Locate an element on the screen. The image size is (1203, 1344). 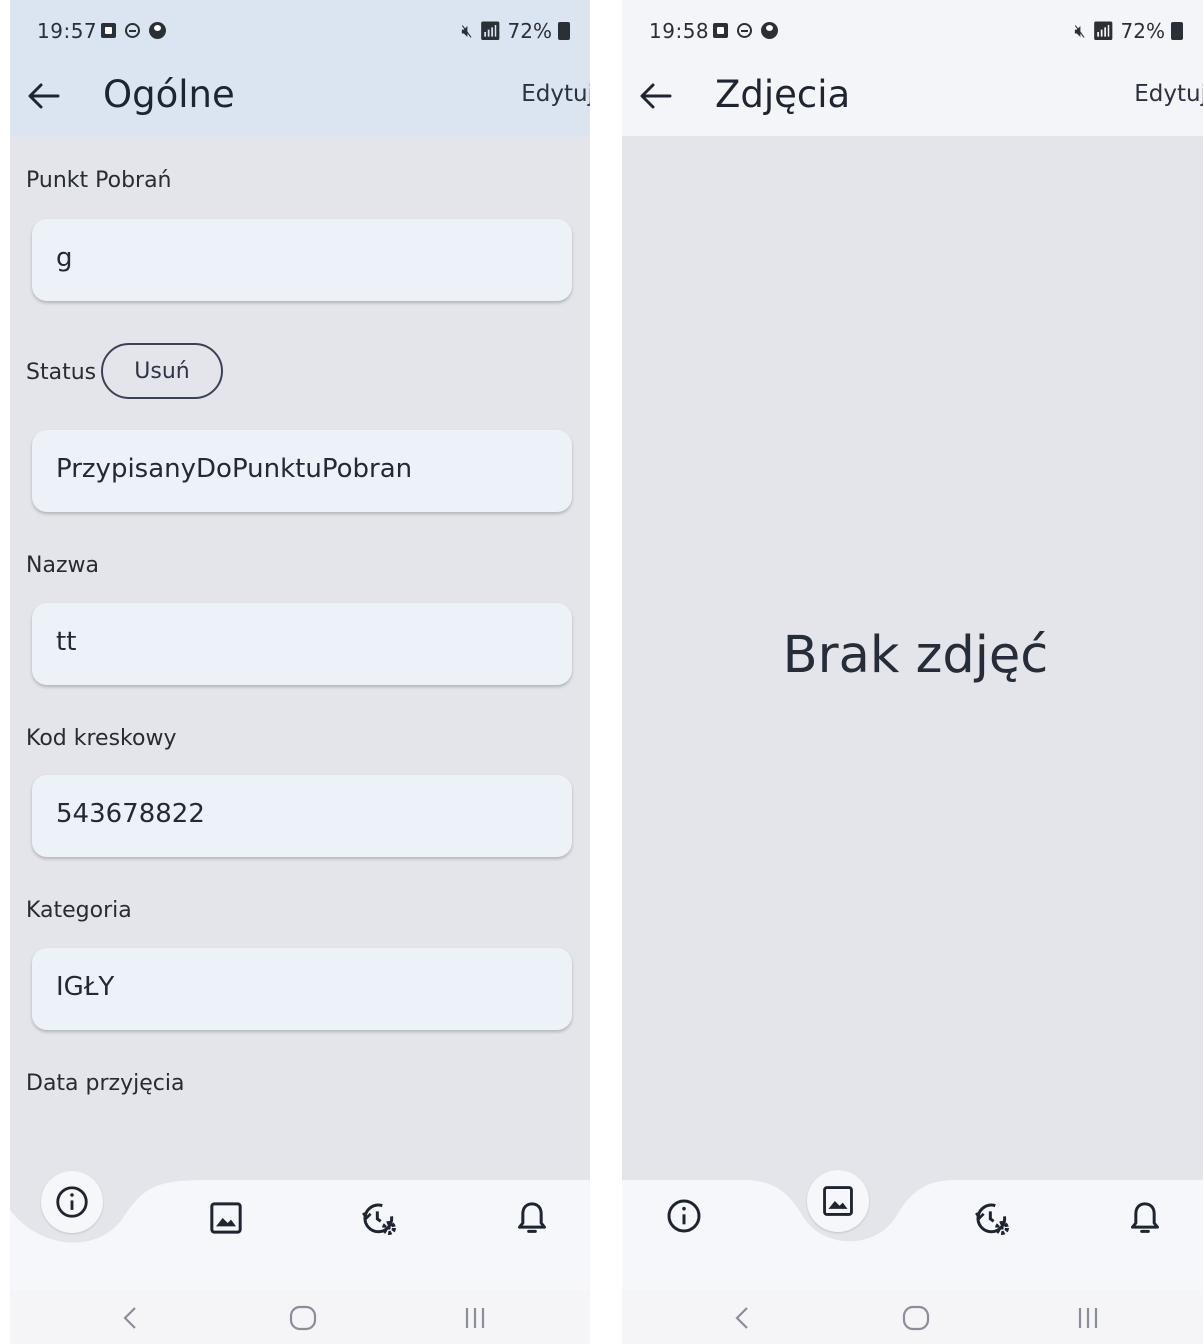
status-bar: 19:57 🔇︎ 📶︎ 72% is located at coordinates (300, 31).